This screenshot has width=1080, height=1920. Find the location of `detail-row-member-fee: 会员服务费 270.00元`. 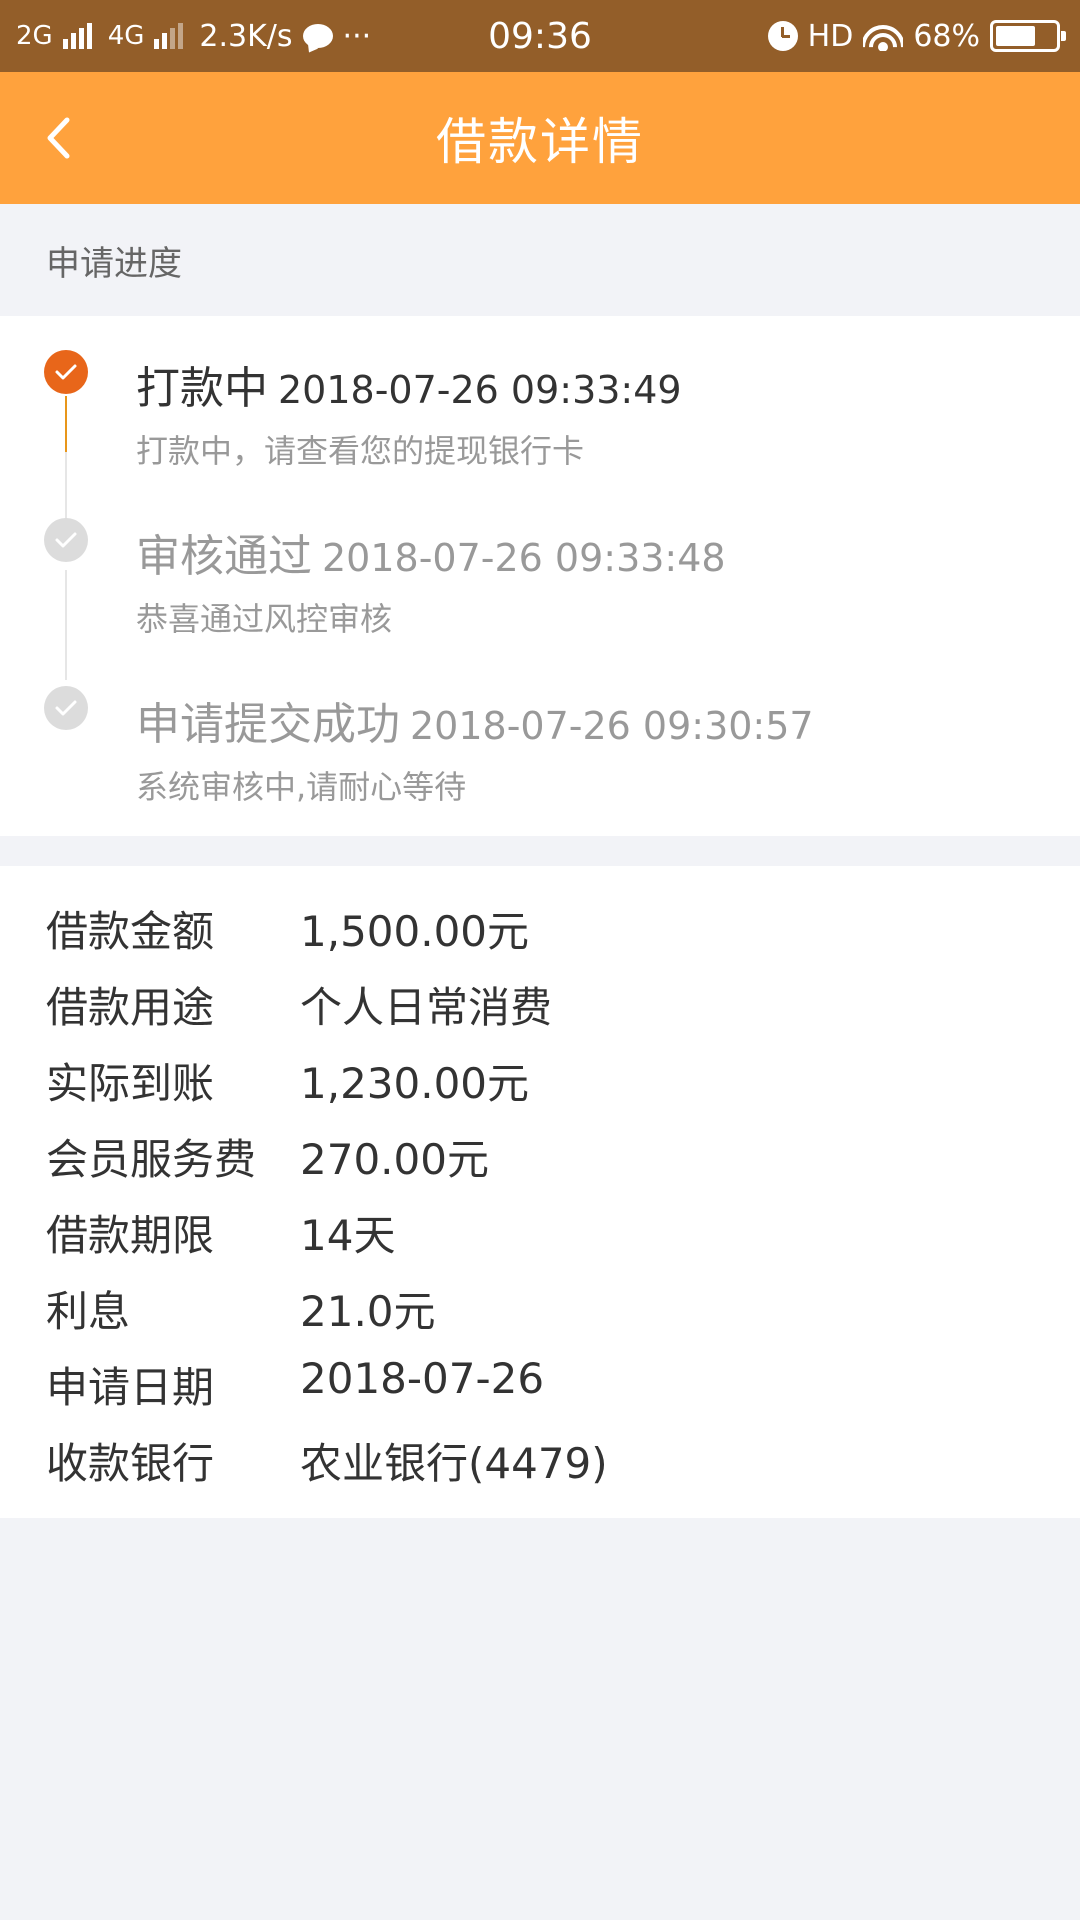

detail-row-member-fee: 会员服务费 270.00元 is located at coordinates (540, 1152).